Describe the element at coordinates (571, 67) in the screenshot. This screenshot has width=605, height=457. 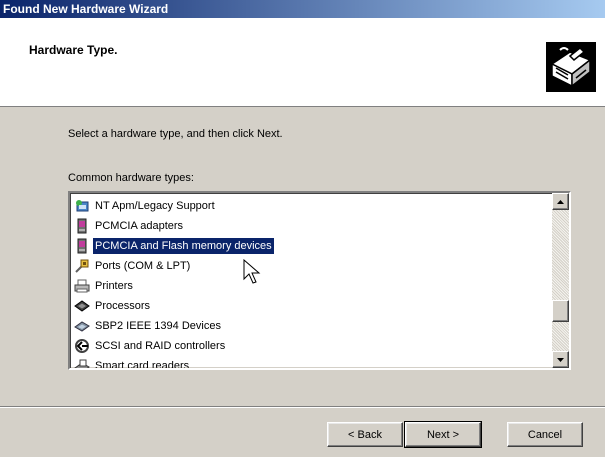
I see `hardware-wizard-icon` at that location.